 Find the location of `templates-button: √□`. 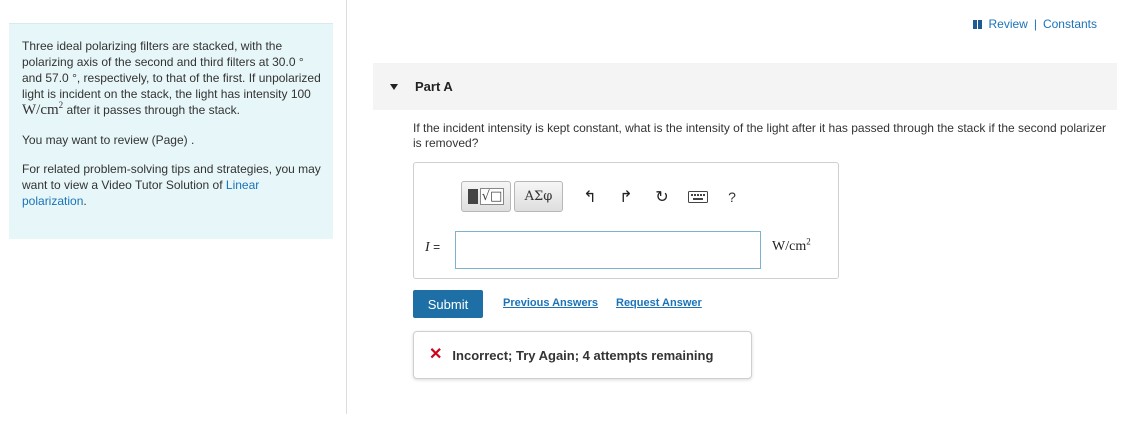

templates-button: √□ is located at coordinates (486, 196).